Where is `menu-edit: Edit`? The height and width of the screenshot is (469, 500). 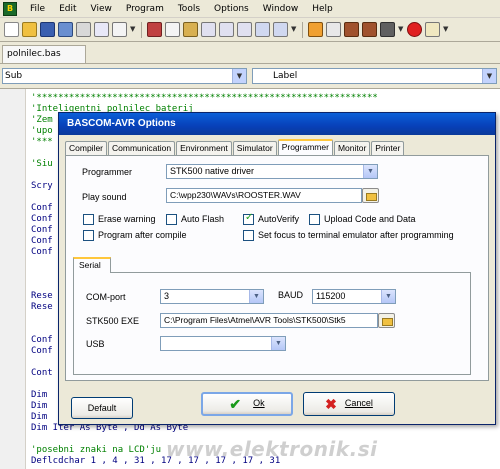
menu-edit: Edit is located at coordinates (67, 9).